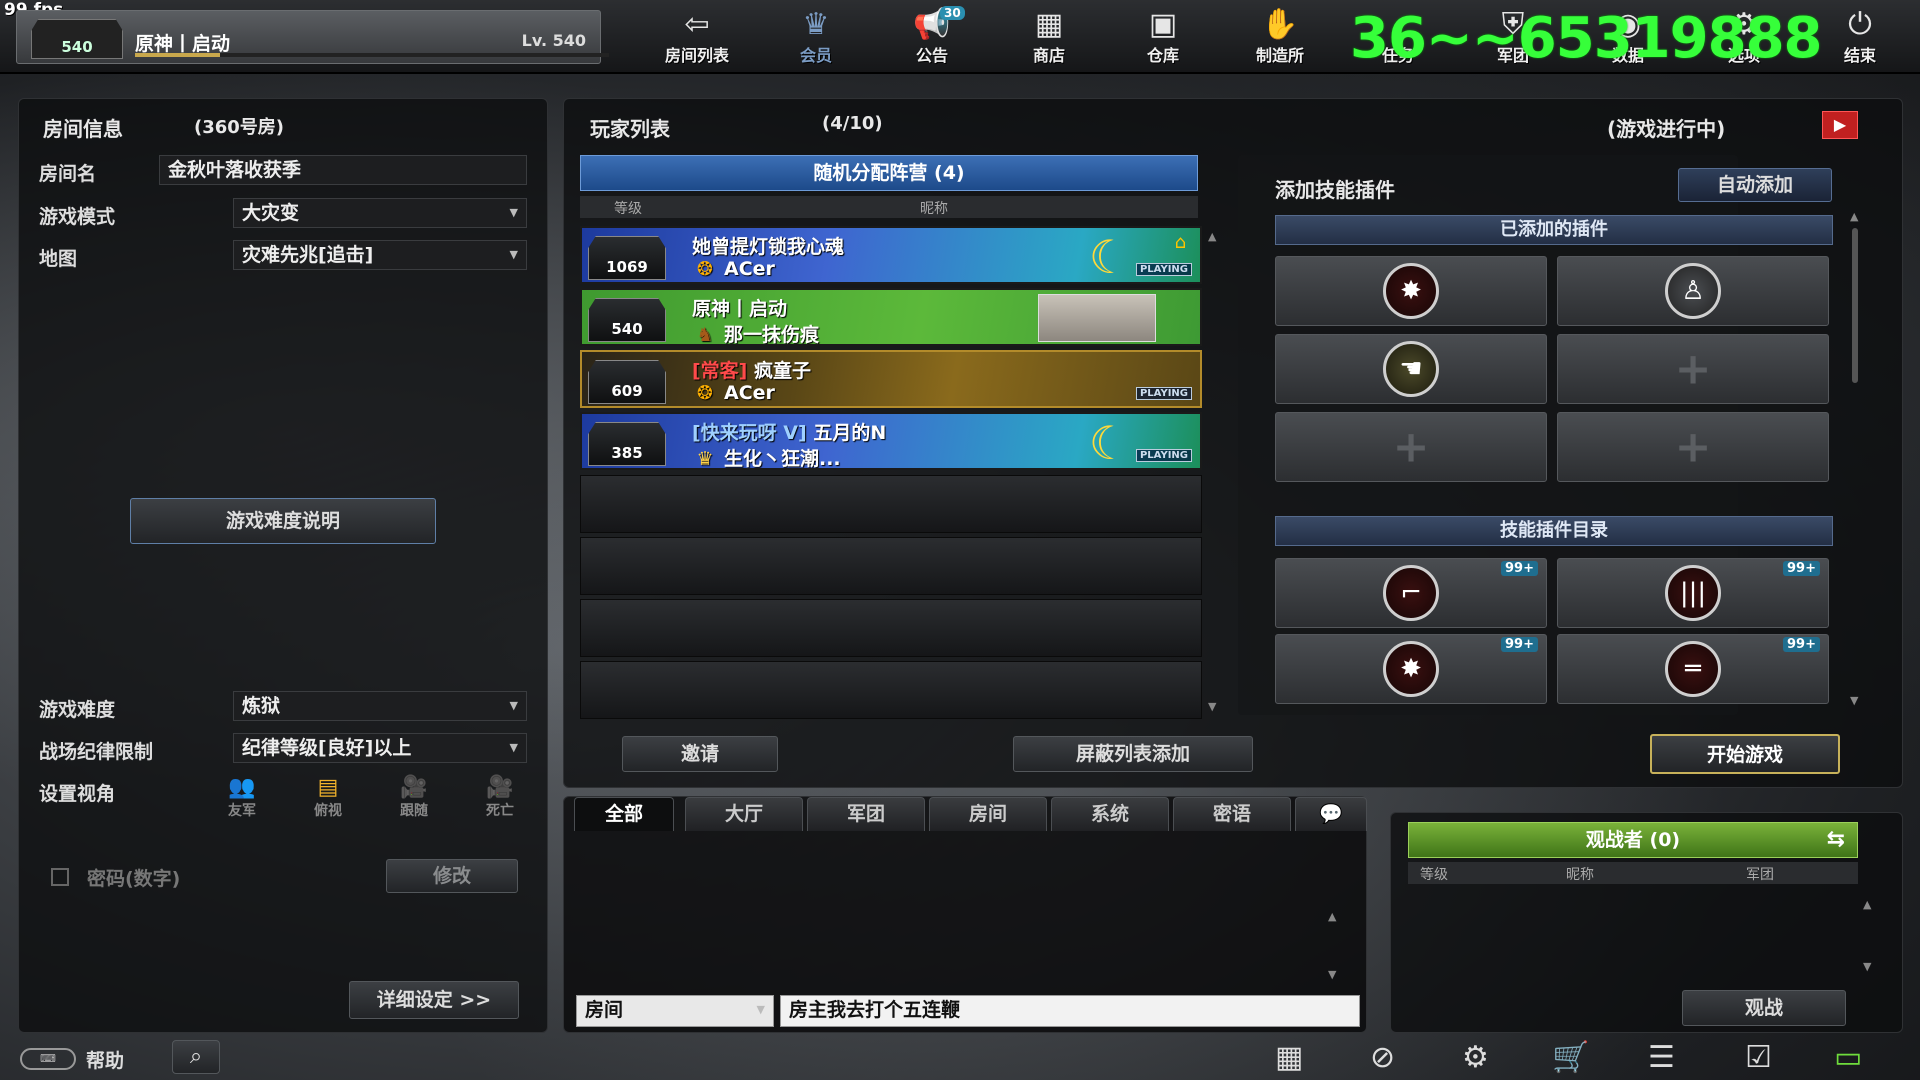 The image size is (1920, 1080). I want to click on plugin-slot: ✸, so click(1411, 291).